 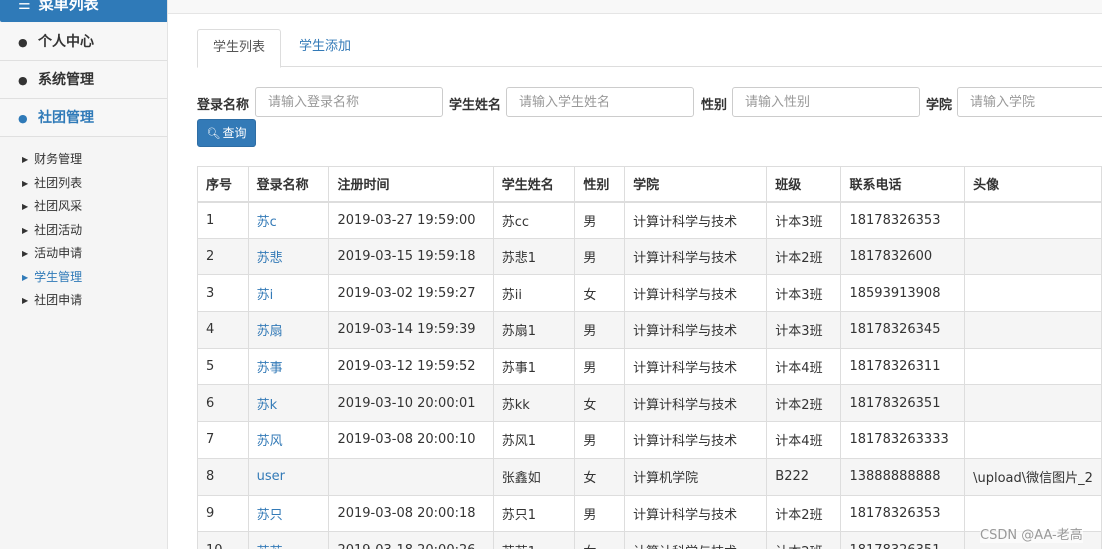 I want to click on sidebar-item-label: 社团风采, so click(x=58, y=206).